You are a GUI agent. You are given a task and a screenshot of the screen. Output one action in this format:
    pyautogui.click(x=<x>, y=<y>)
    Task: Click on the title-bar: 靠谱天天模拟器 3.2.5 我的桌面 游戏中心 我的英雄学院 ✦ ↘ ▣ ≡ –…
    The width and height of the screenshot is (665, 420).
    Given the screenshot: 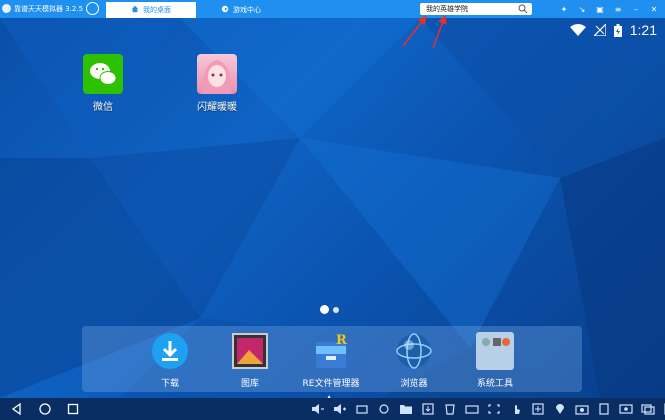 What is the action you would take?
    pyautogui.click(x=332, y=9)
    